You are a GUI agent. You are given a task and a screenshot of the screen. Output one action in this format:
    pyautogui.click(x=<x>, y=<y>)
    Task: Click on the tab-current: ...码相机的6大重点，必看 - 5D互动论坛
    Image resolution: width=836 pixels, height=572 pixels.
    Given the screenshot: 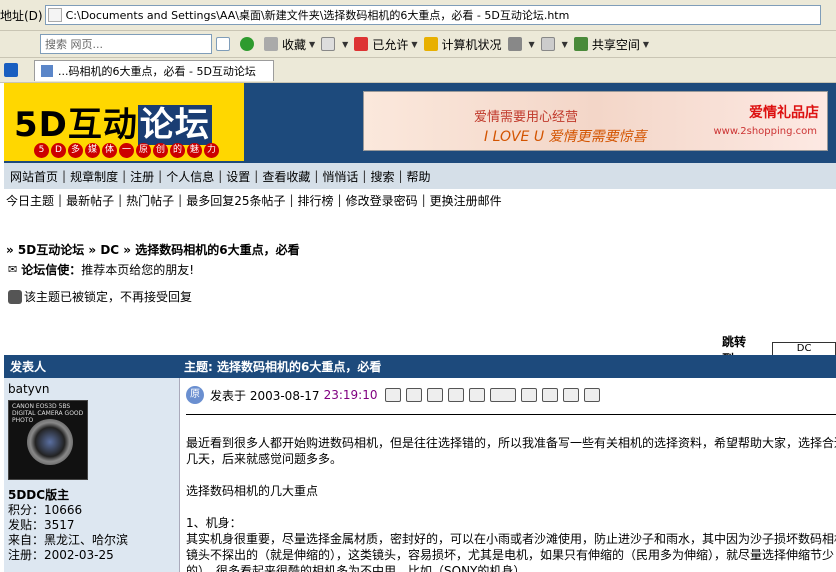 What is the action you would take?
    pyautogui.click(x=154, y=70)
    